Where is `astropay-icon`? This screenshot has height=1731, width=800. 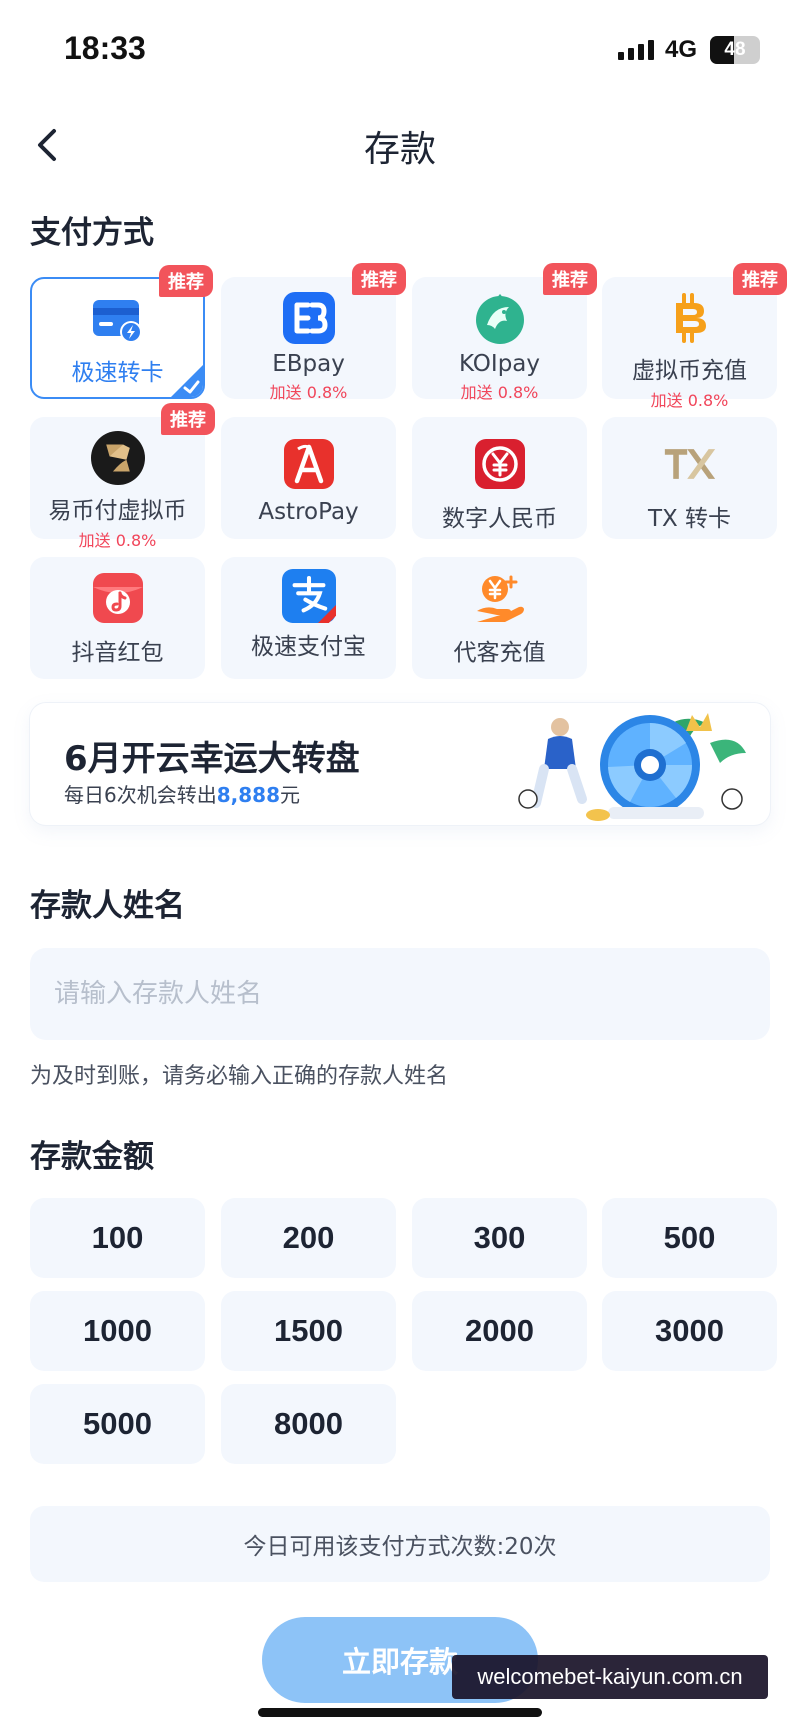
astropay-icon is located at coordinates (309, 464).